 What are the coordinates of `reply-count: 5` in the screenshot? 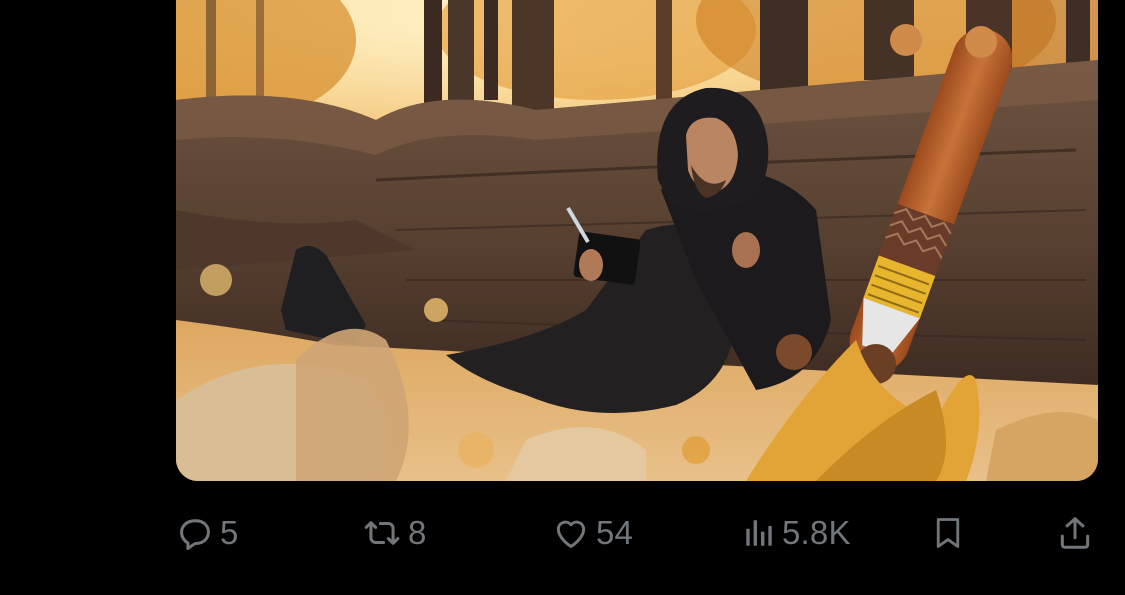 It's located at (229, 532).